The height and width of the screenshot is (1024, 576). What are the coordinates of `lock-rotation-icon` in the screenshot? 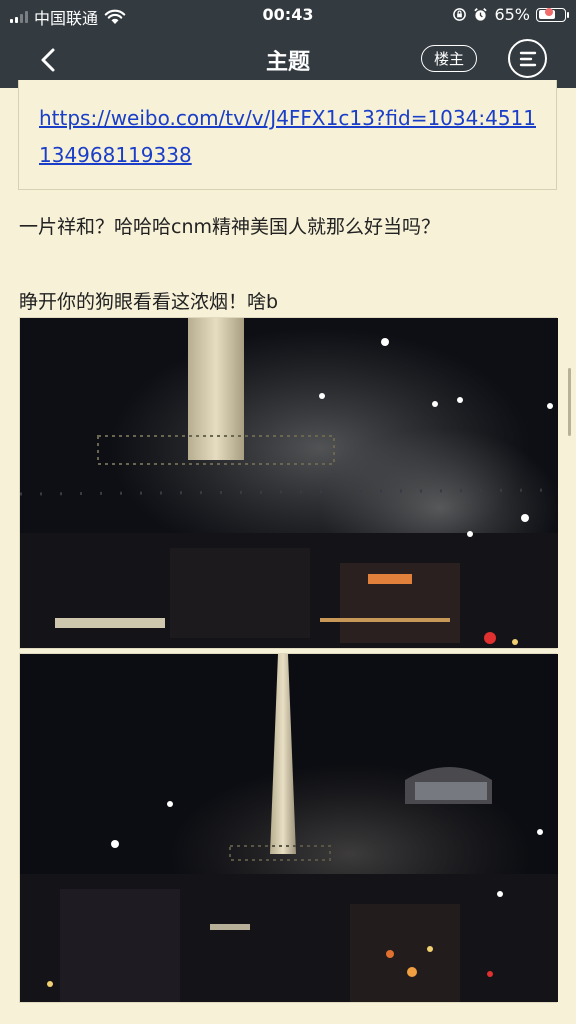 It's located at (460, 14).